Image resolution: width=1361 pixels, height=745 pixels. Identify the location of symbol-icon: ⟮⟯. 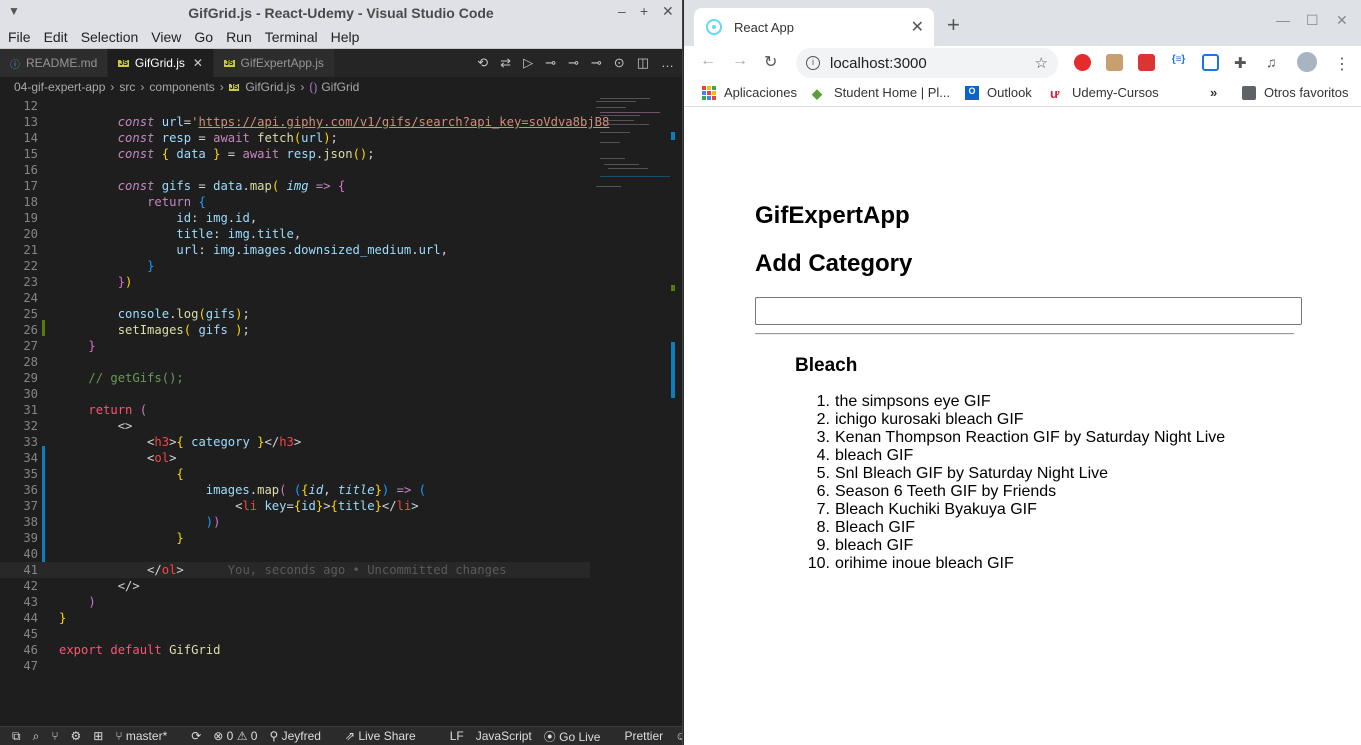
(313, 86).